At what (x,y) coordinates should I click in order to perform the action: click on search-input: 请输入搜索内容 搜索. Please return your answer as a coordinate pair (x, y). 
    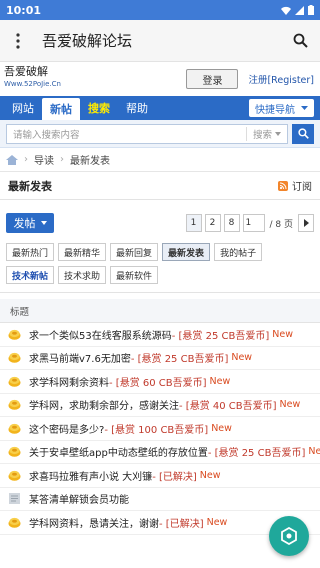
    Looking at the image, I should click on (147, 133).